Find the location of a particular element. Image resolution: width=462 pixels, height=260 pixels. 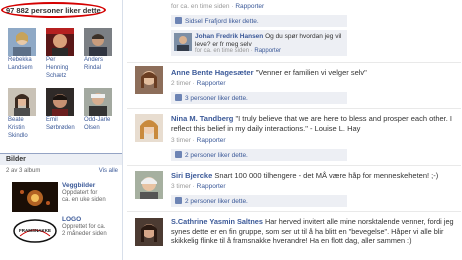

post-time: for ca. en time siden is located at coordinates (200, 6).